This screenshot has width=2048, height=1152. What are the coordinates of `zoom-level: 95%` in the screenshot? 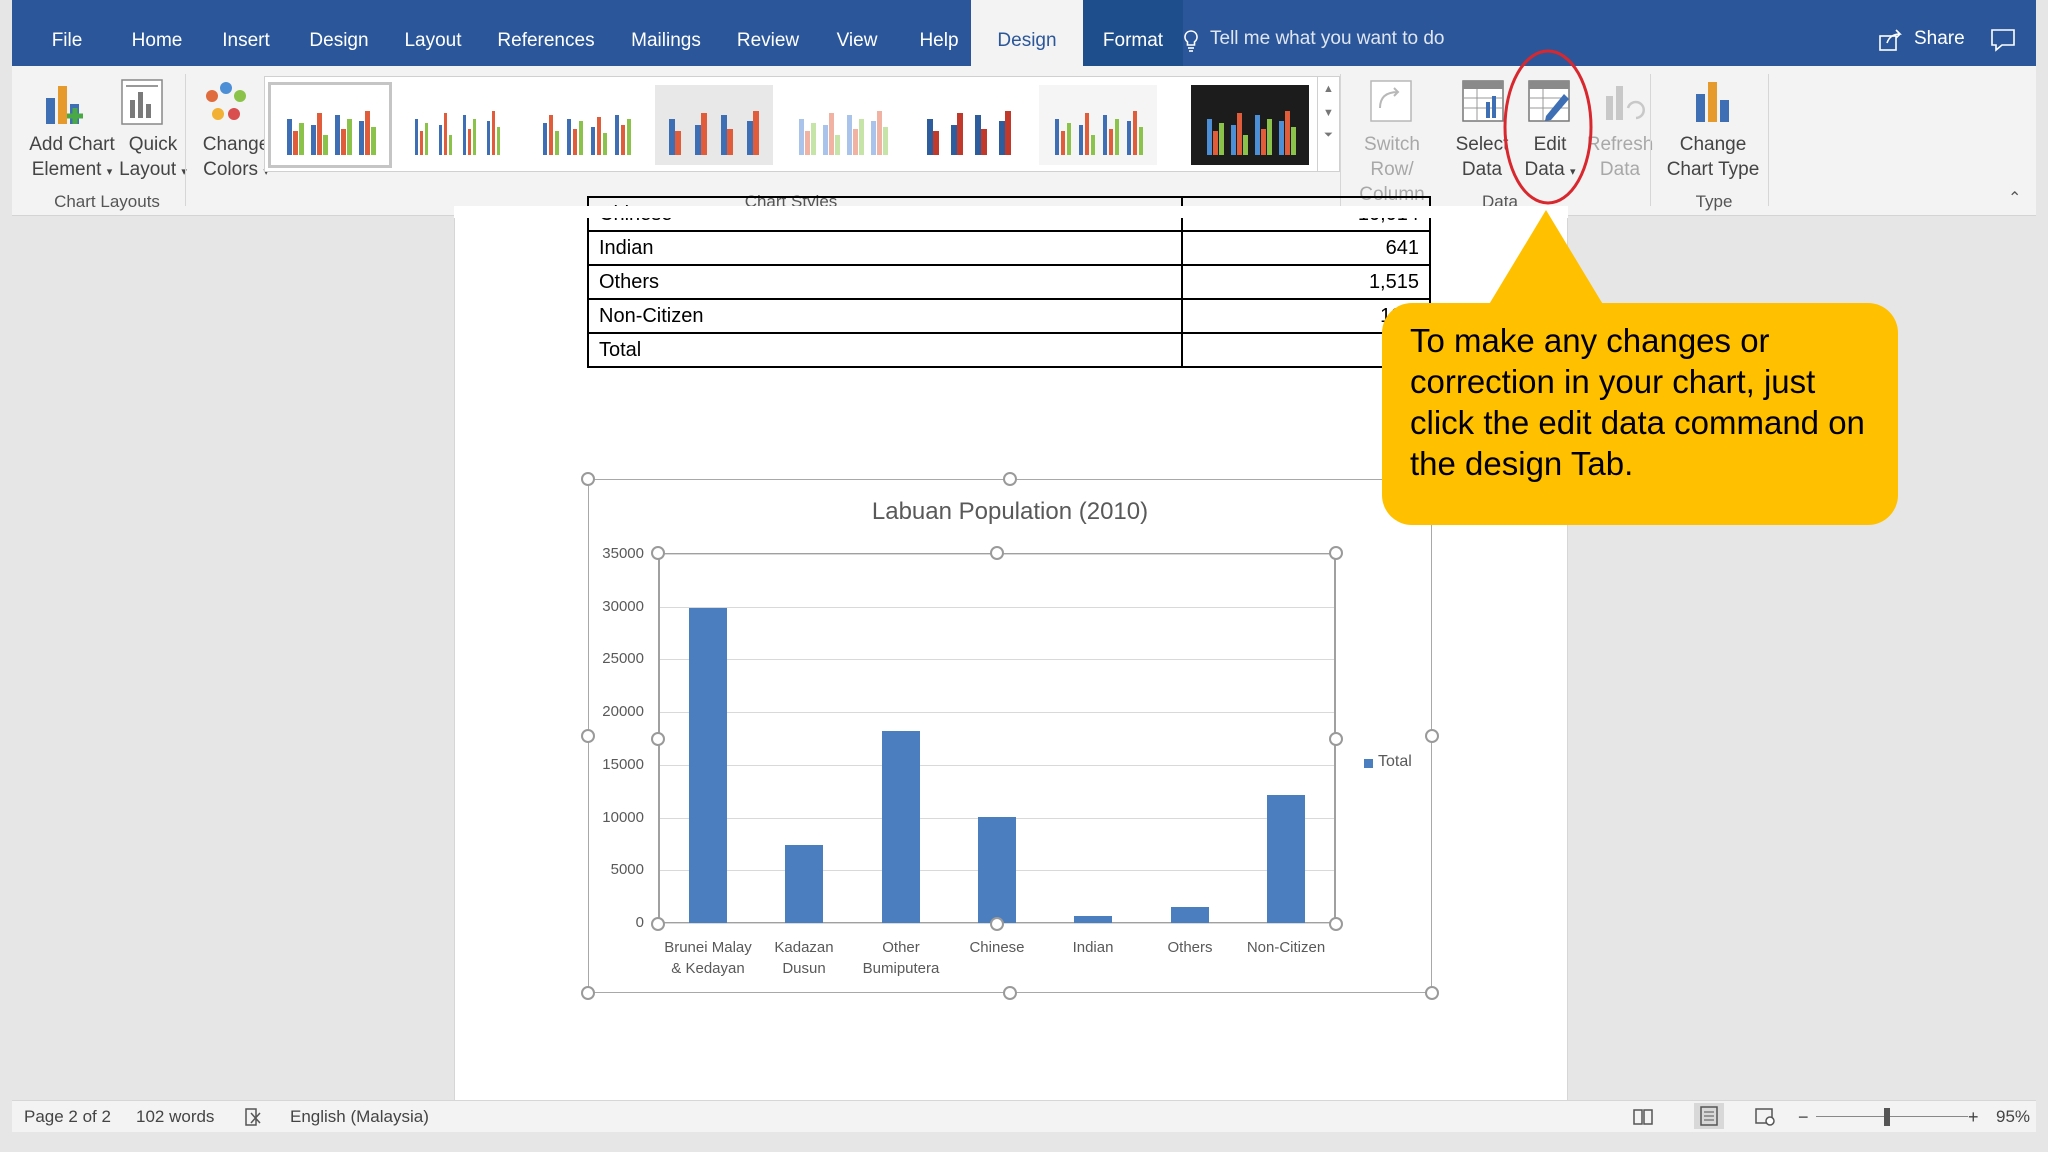 It's located at (2013, 1117).